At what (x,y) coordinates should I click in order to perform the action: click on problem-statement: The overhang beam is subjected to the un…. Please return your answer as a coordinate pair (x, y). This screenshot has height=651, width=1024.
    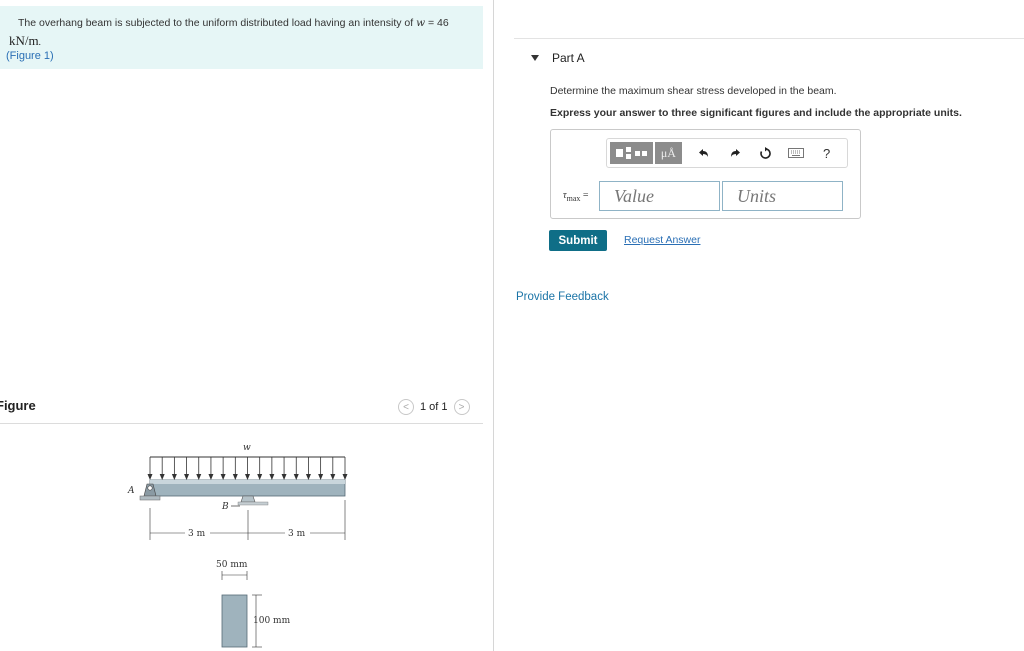
    Looking at the image, I should click on (241, 37).